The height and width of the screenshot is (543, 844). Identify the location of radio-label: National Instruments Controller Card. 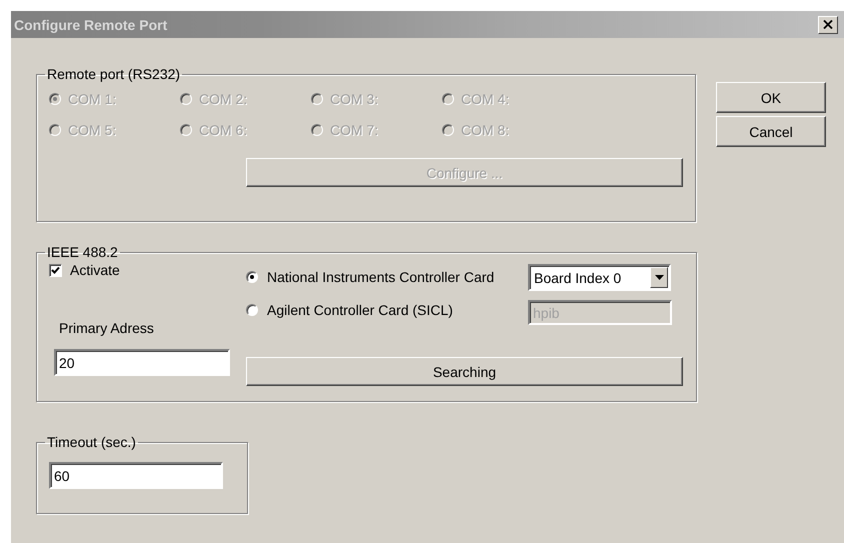
(380, 276).